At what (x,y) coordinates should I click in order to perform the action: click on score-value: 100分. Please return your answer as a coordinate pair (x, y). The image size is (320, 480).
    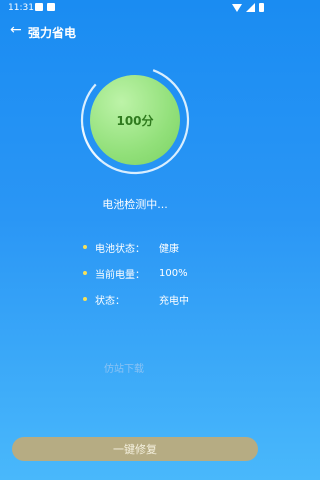
    Looking at the image, I should click on (135, 120).